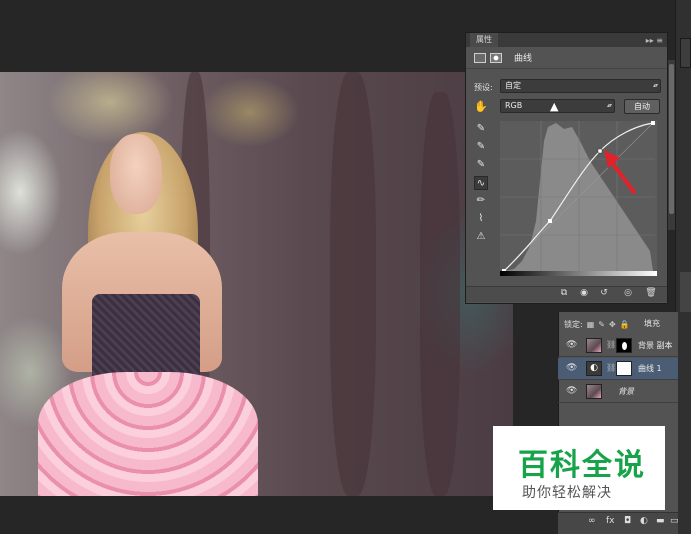 The height and width of the screenshot is (534, 691). I want to click on fill-label: 填充, so click(652, 323).